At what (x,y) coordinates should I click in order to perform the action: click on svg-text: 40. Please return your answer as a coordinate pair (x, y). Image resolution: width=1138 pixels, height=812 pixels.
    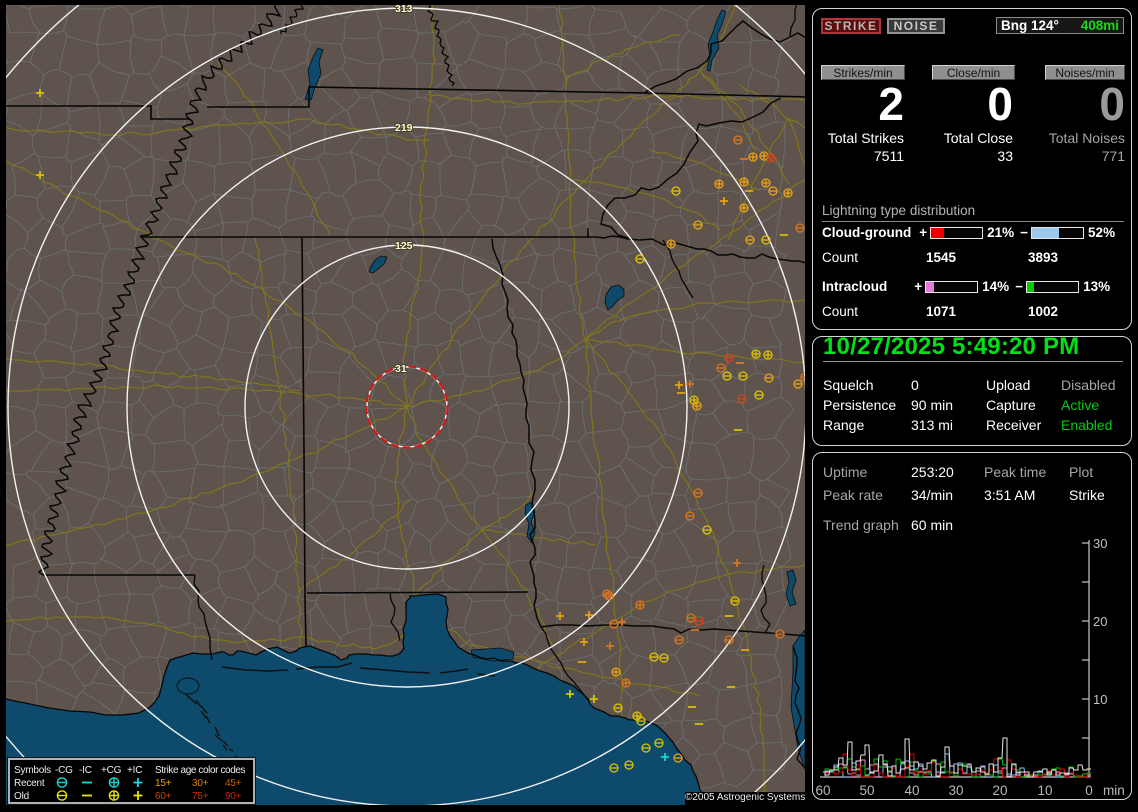
    Looking at the image, I should click on (911, 790).